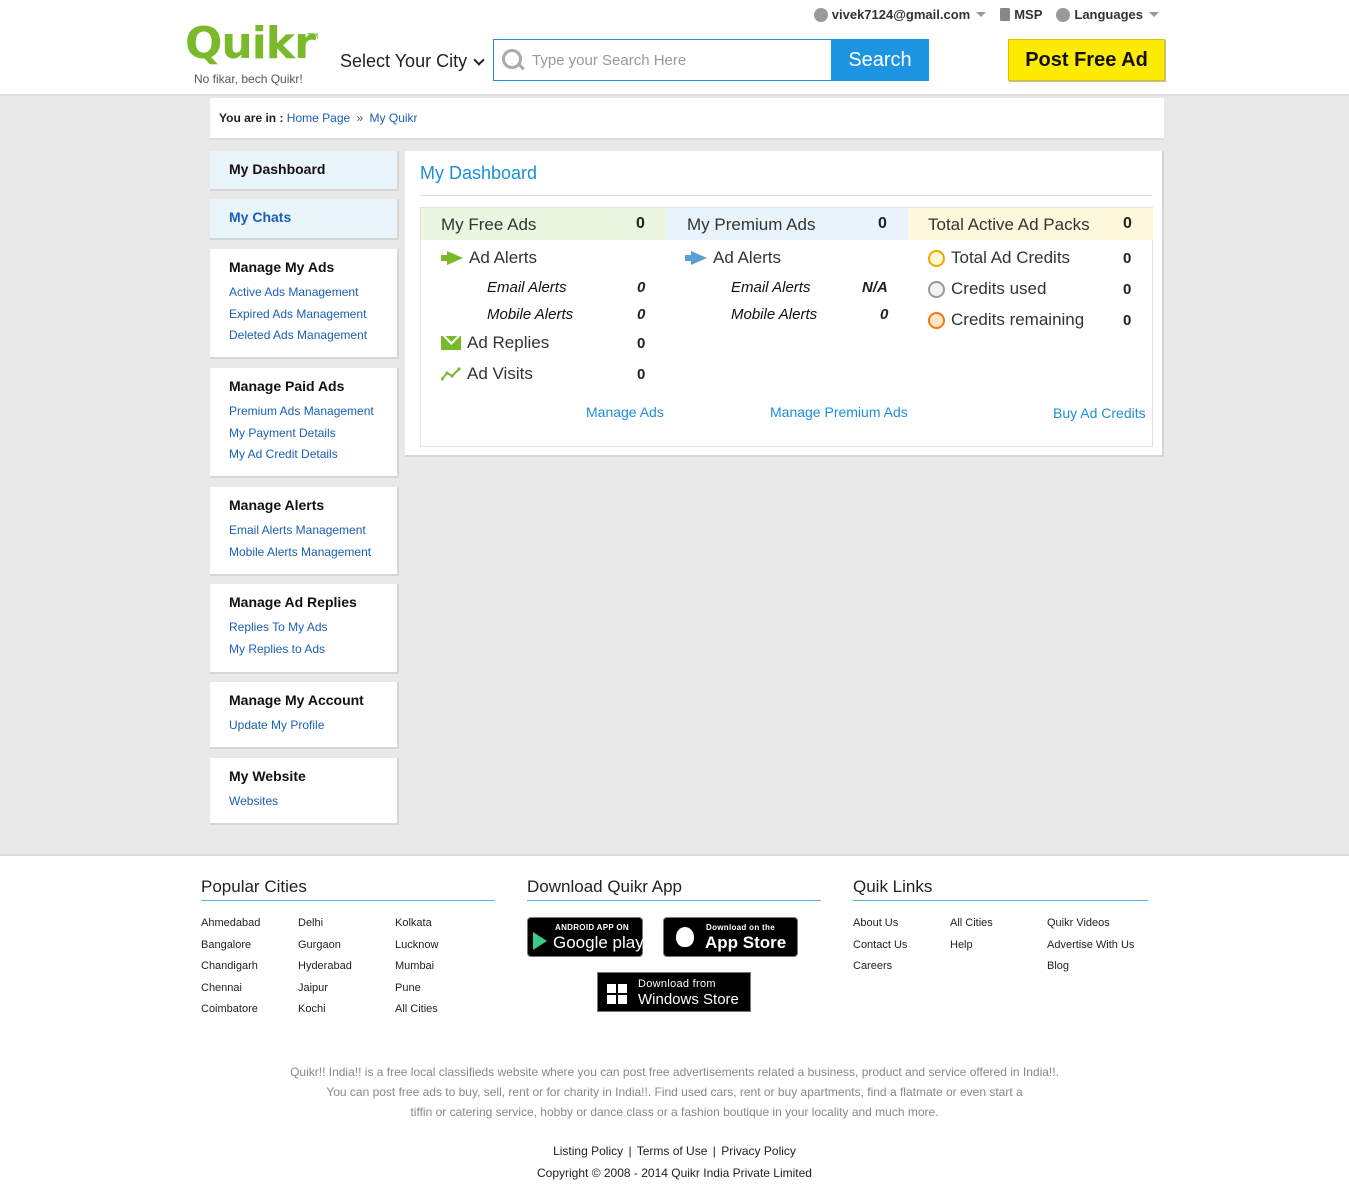 The image size is (1349, 1194). Describe the element at coordinates (277, 169) in the screenshot. I see `sidebar-dashboard-label: My Dashboard` at that location.